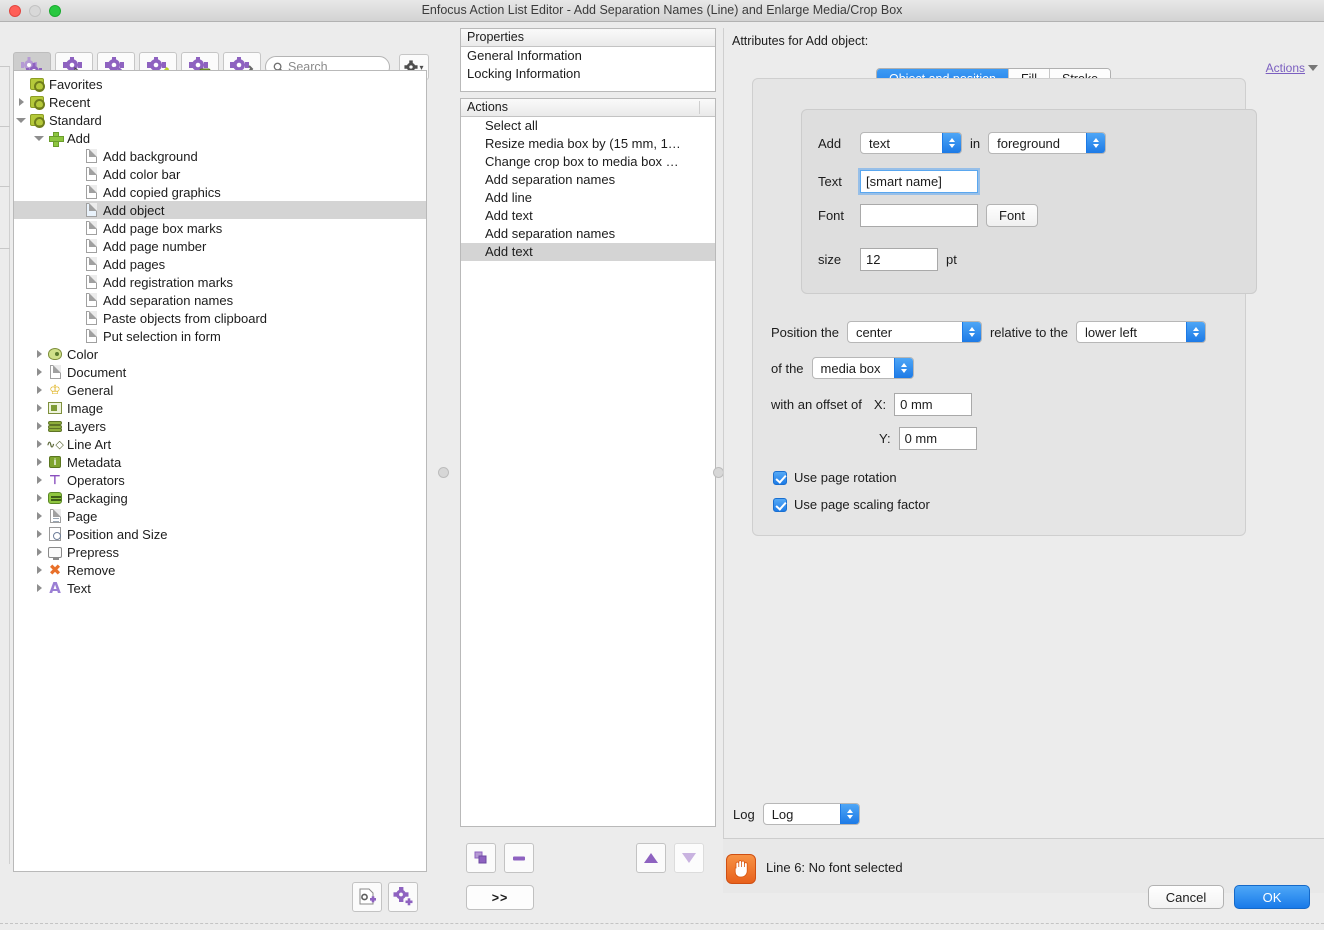 Image resolution: width=1324 pixels, height=930 pixels. Describe the element at coordinates (220, 318) in the screenshot. I see `tree-item-paste-objects-from-clipboard: Paste objects from clipboard` at that location.